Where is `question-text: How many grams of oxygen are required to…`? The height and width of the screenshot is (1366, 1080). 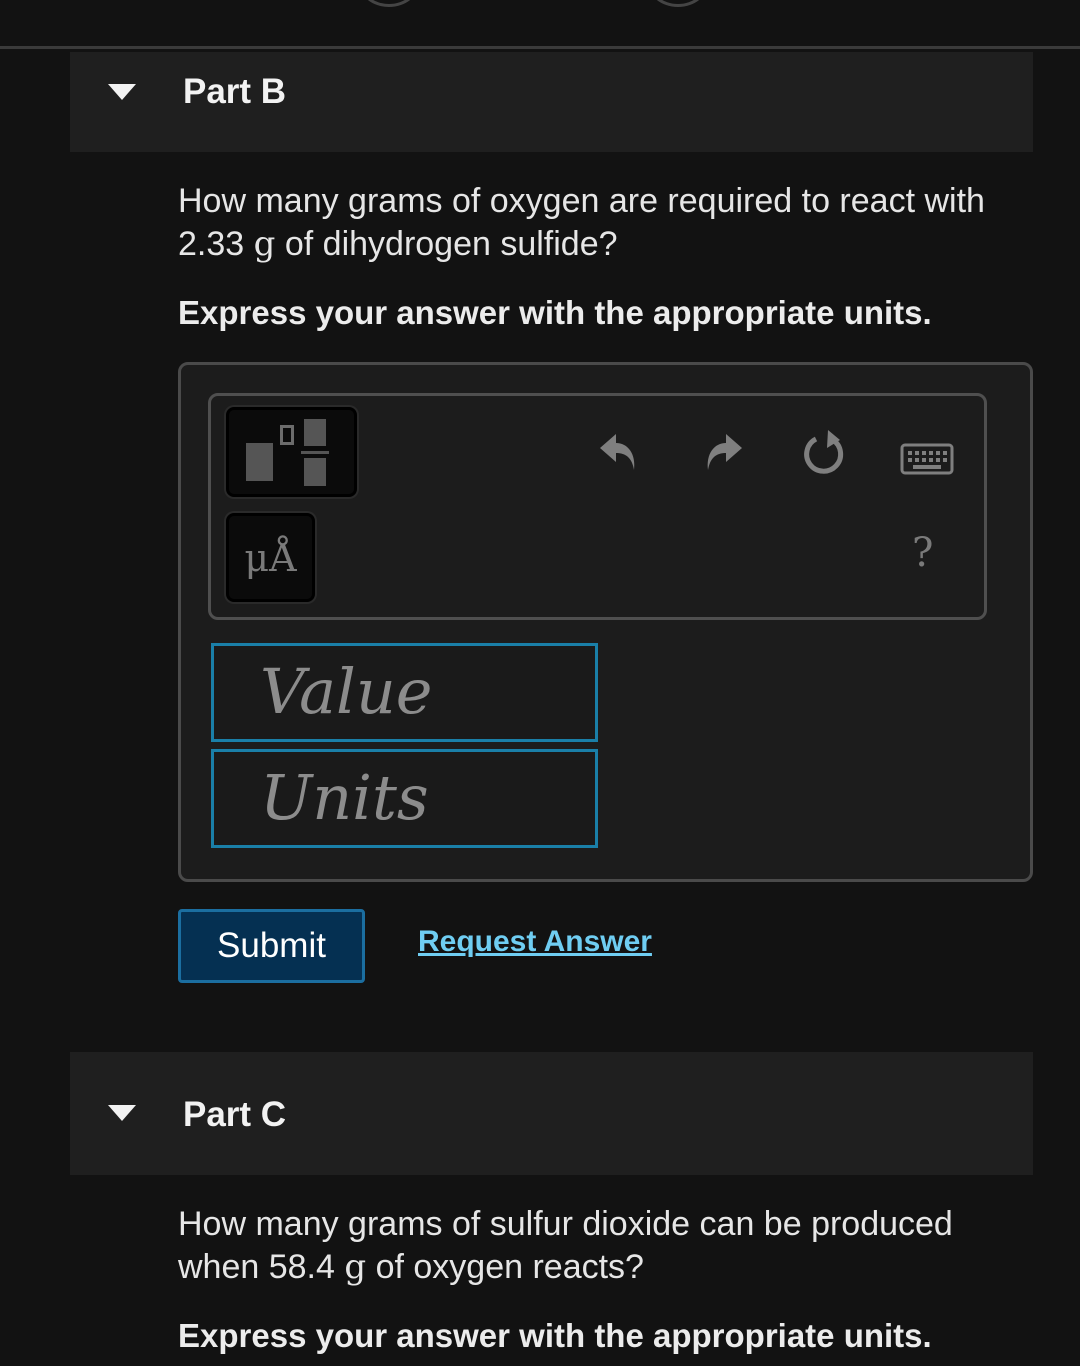
question-text: How many grams of oxygen are required to… is located at coordinates (581, 201).